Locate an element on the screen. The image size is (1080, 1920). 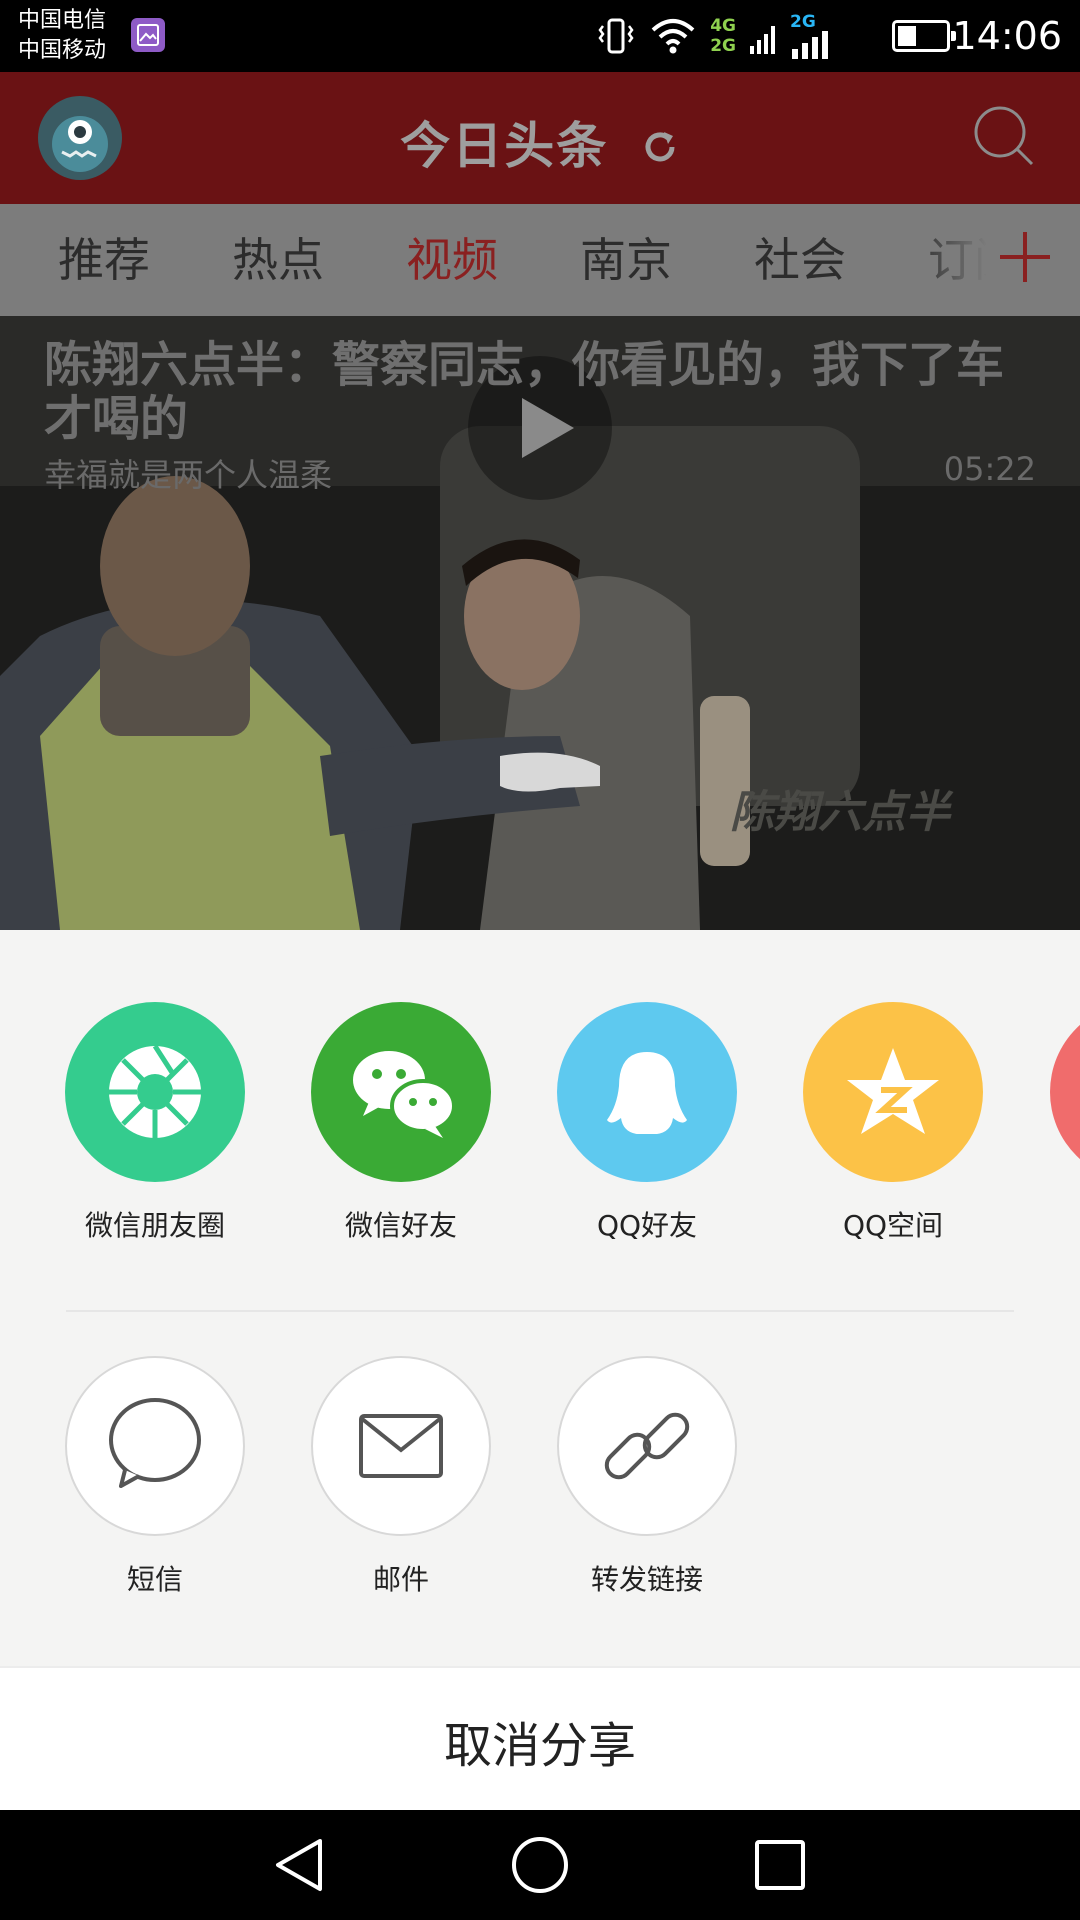
share-moments: 微信朋友圈 is located at coordinates (155, 1123).